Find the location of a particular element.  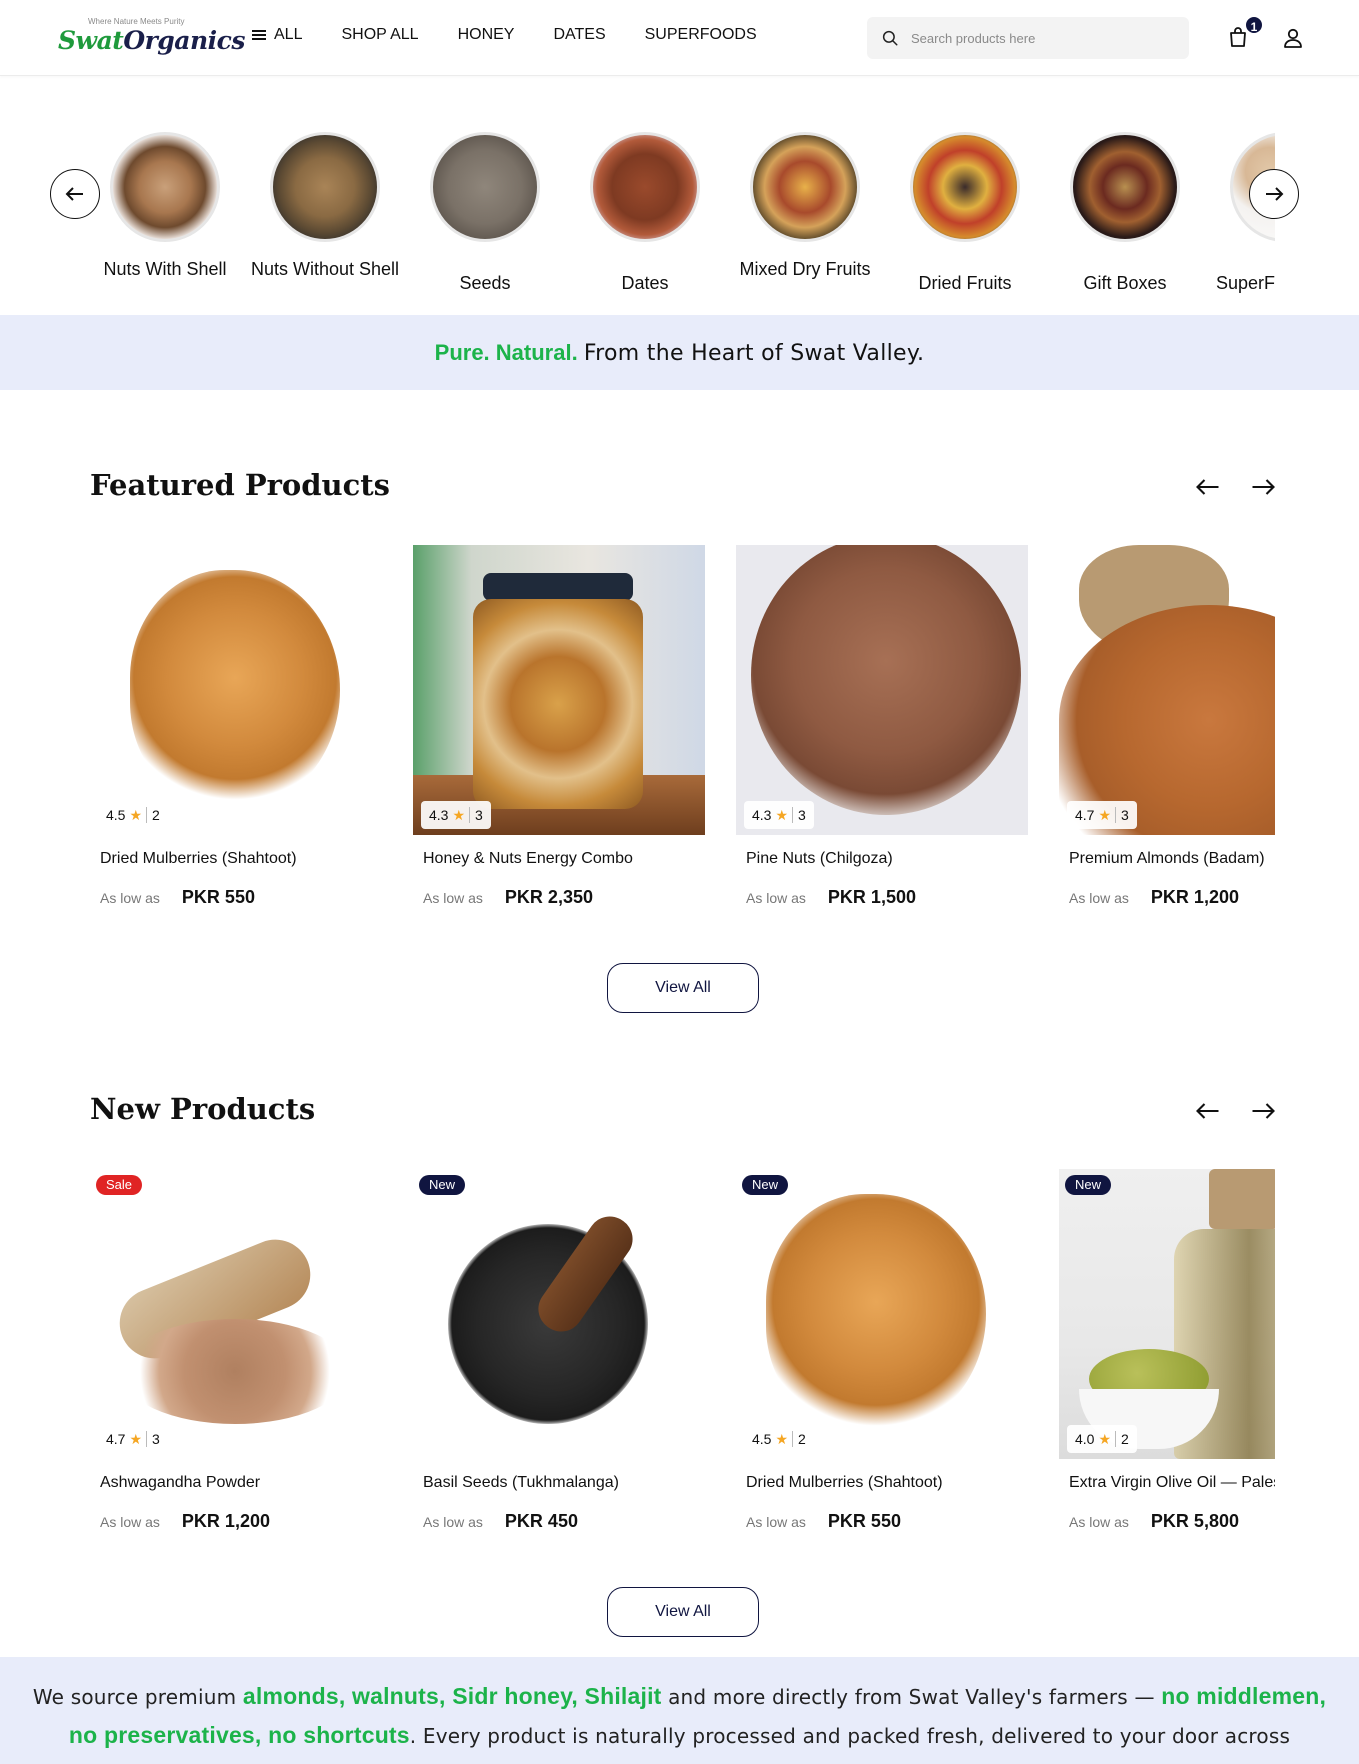

product-price-row: As low as PKR 1,200 is located at coordinates (185, 1521).